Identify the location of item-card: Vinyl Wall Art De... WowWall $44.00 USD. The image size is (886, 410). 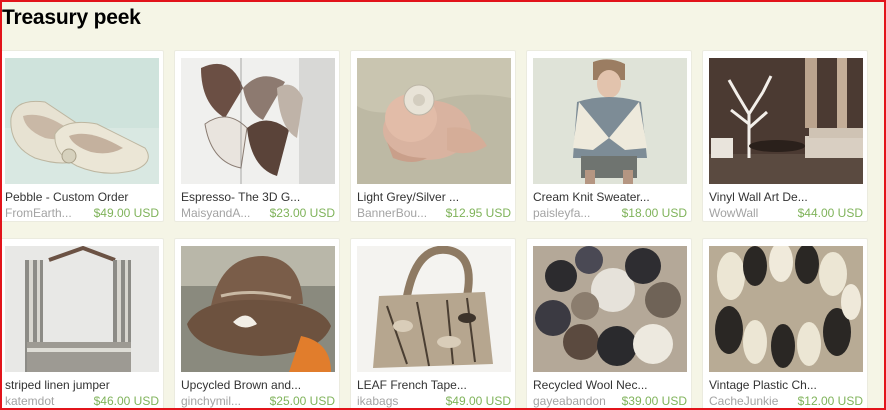
(785, 136).